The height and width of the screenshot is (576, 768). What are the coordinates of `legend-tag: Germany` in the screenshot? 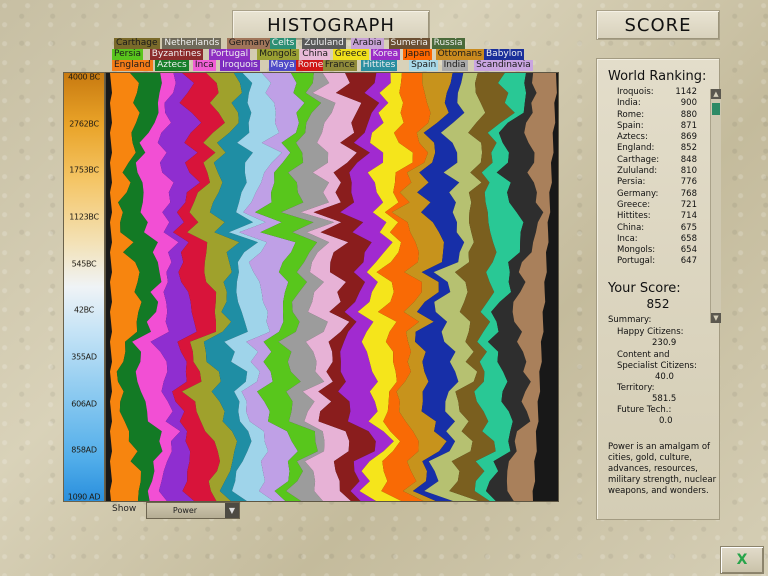 It's located at (249, 43).